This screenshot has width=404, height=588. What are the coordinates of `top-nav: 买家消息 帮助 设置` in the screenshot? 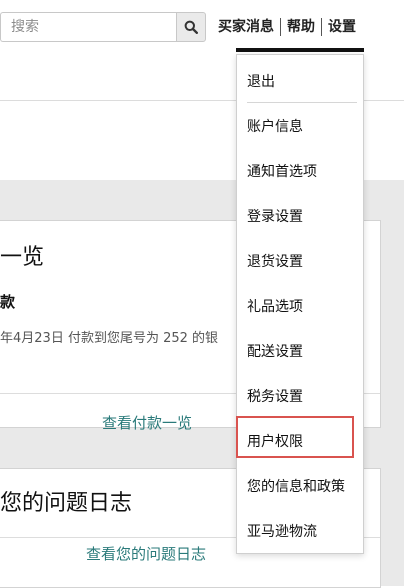 It's located at (287, 27).